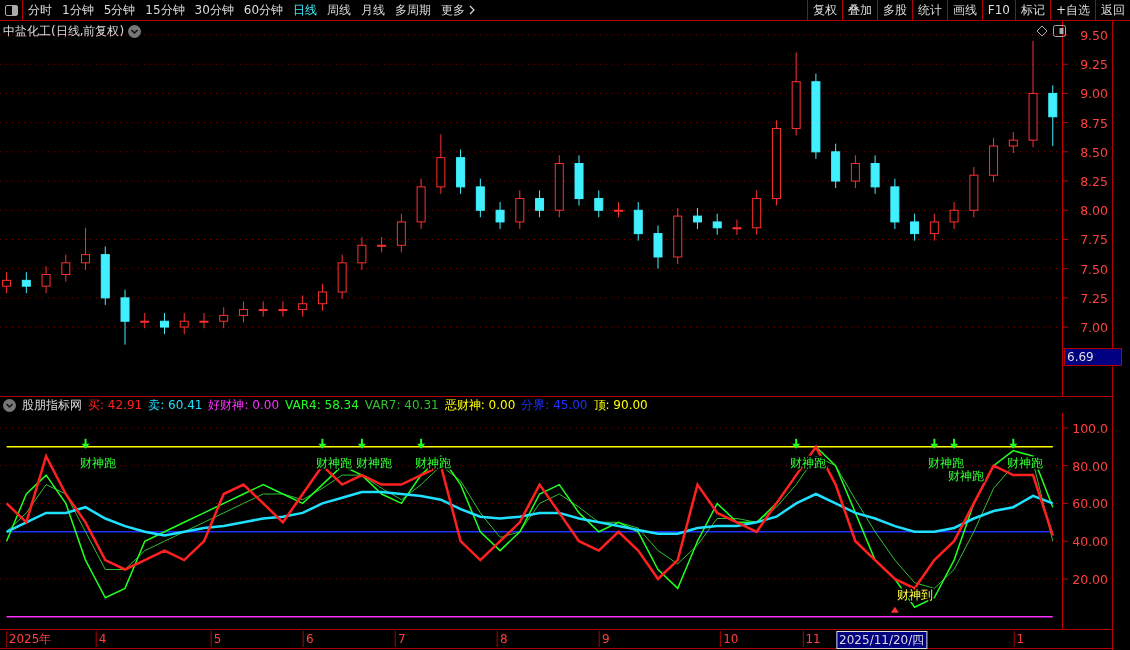 Image resolution: width=1130 pixels, height=650 pixels. Describe the element at coordinates (894, 609) in the screenshot. I see `up-arrow-icon` at that location.